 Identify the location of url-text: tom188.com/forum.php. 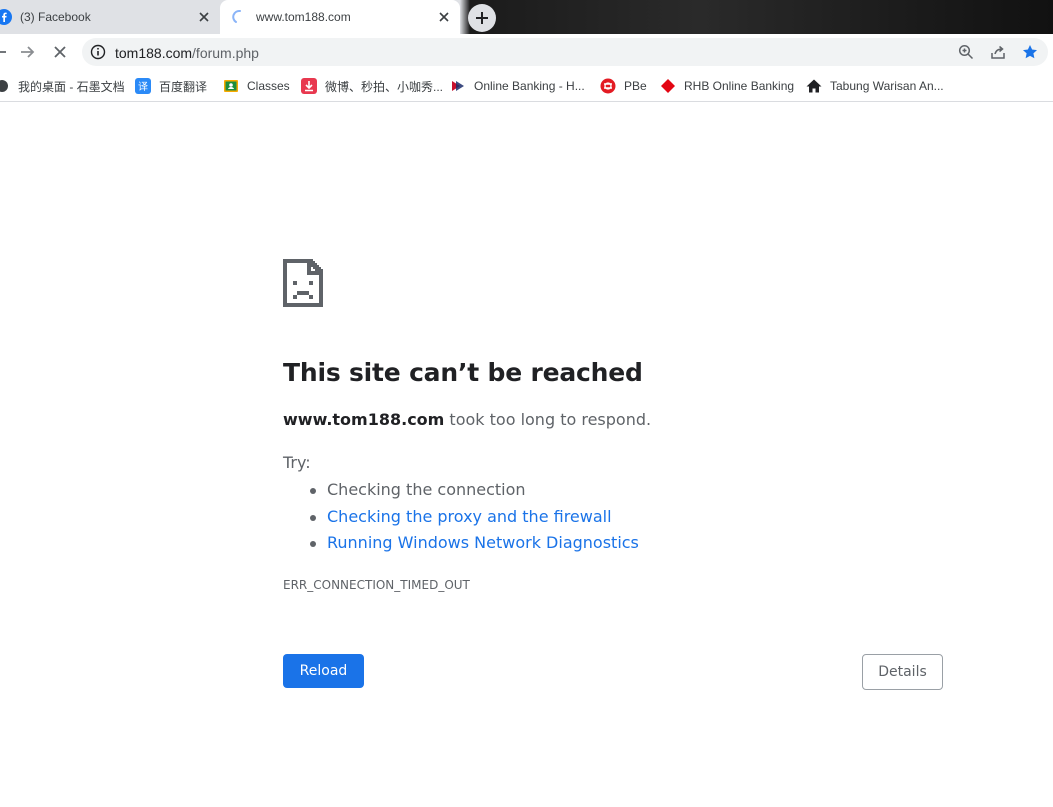
(187, 53).